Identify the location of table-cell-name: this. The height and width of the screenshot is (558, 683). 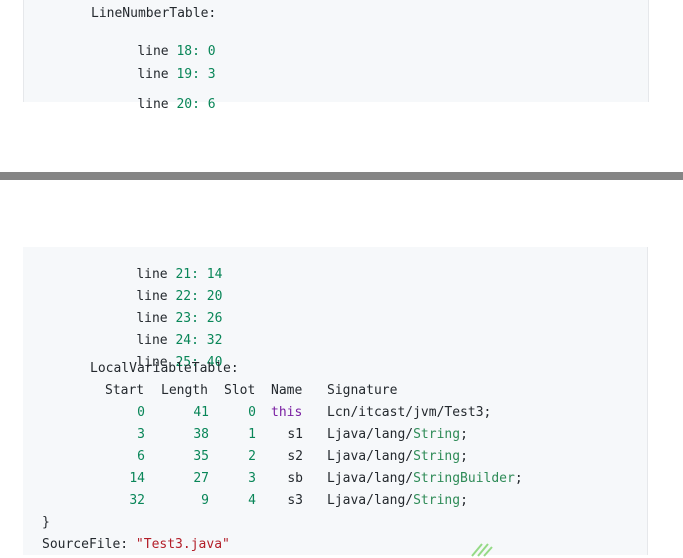
(287, 412).